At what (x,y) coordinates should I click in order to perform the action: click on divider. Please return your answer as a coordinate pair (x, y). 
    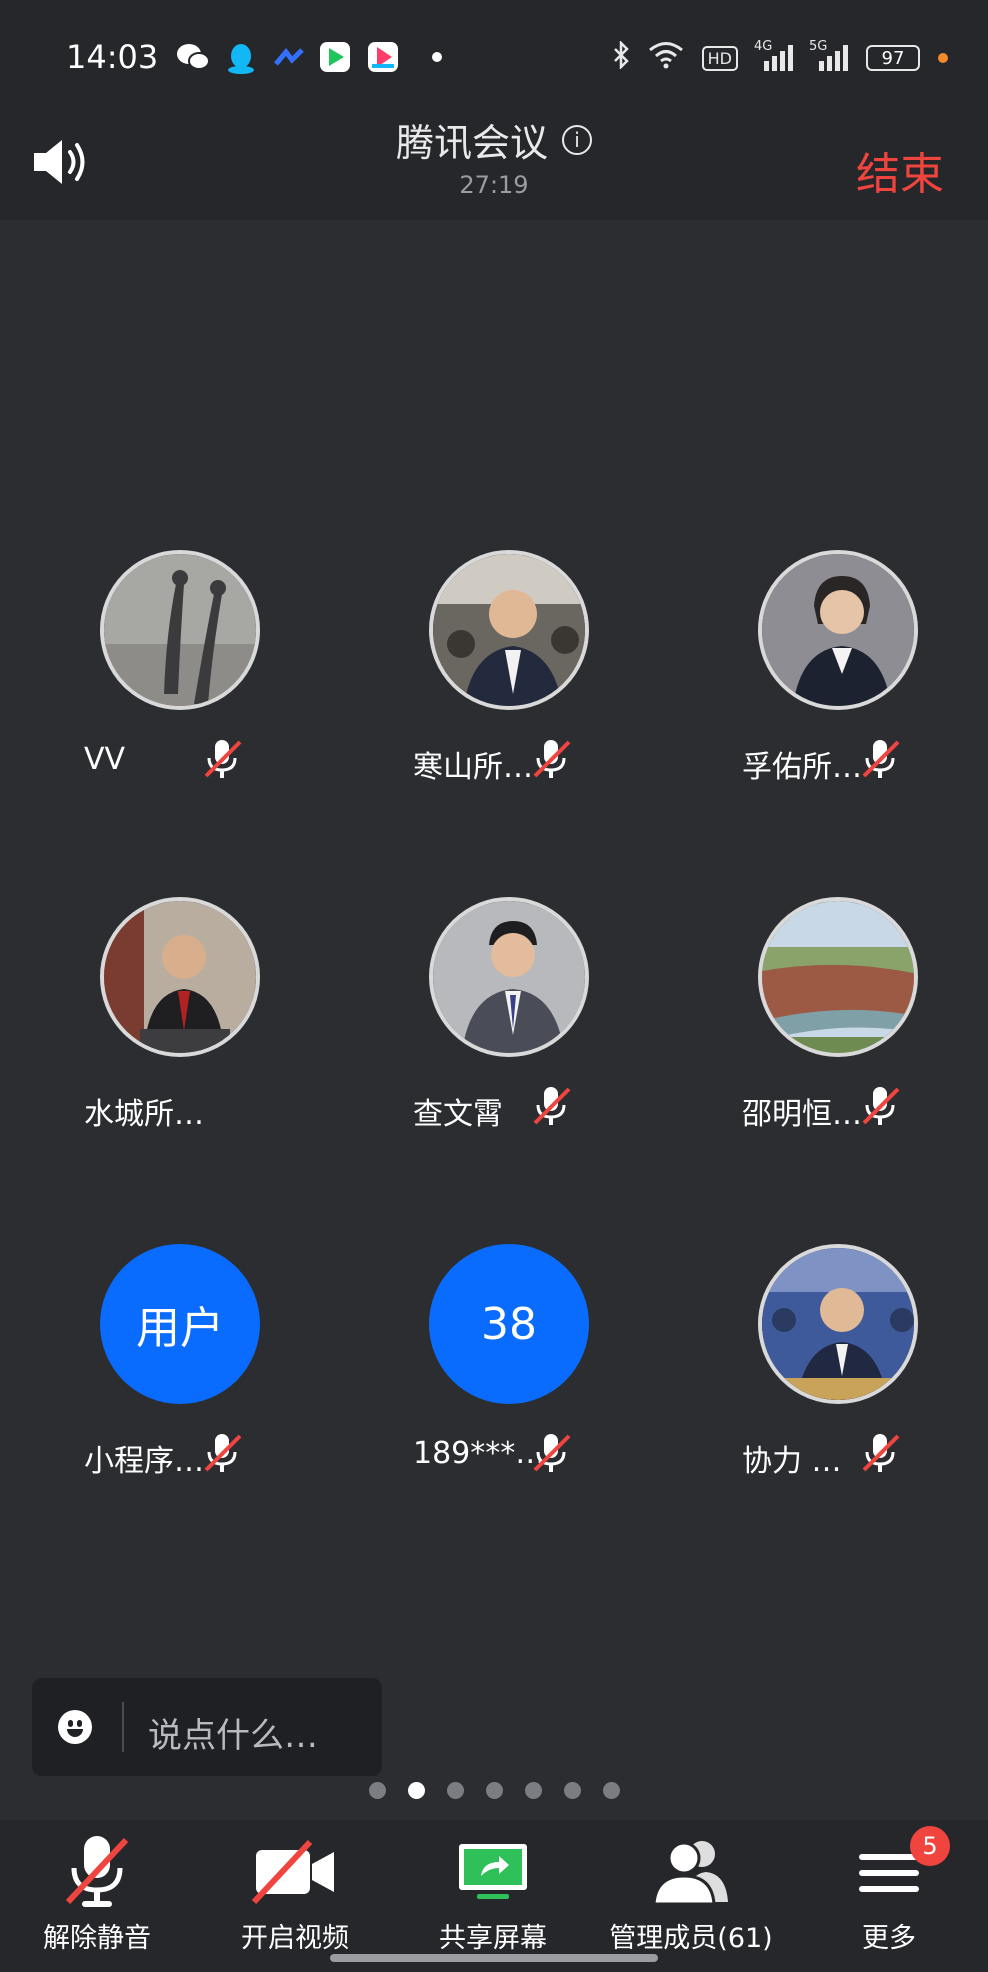
    Looking at the image, I should click on (123, 1727).